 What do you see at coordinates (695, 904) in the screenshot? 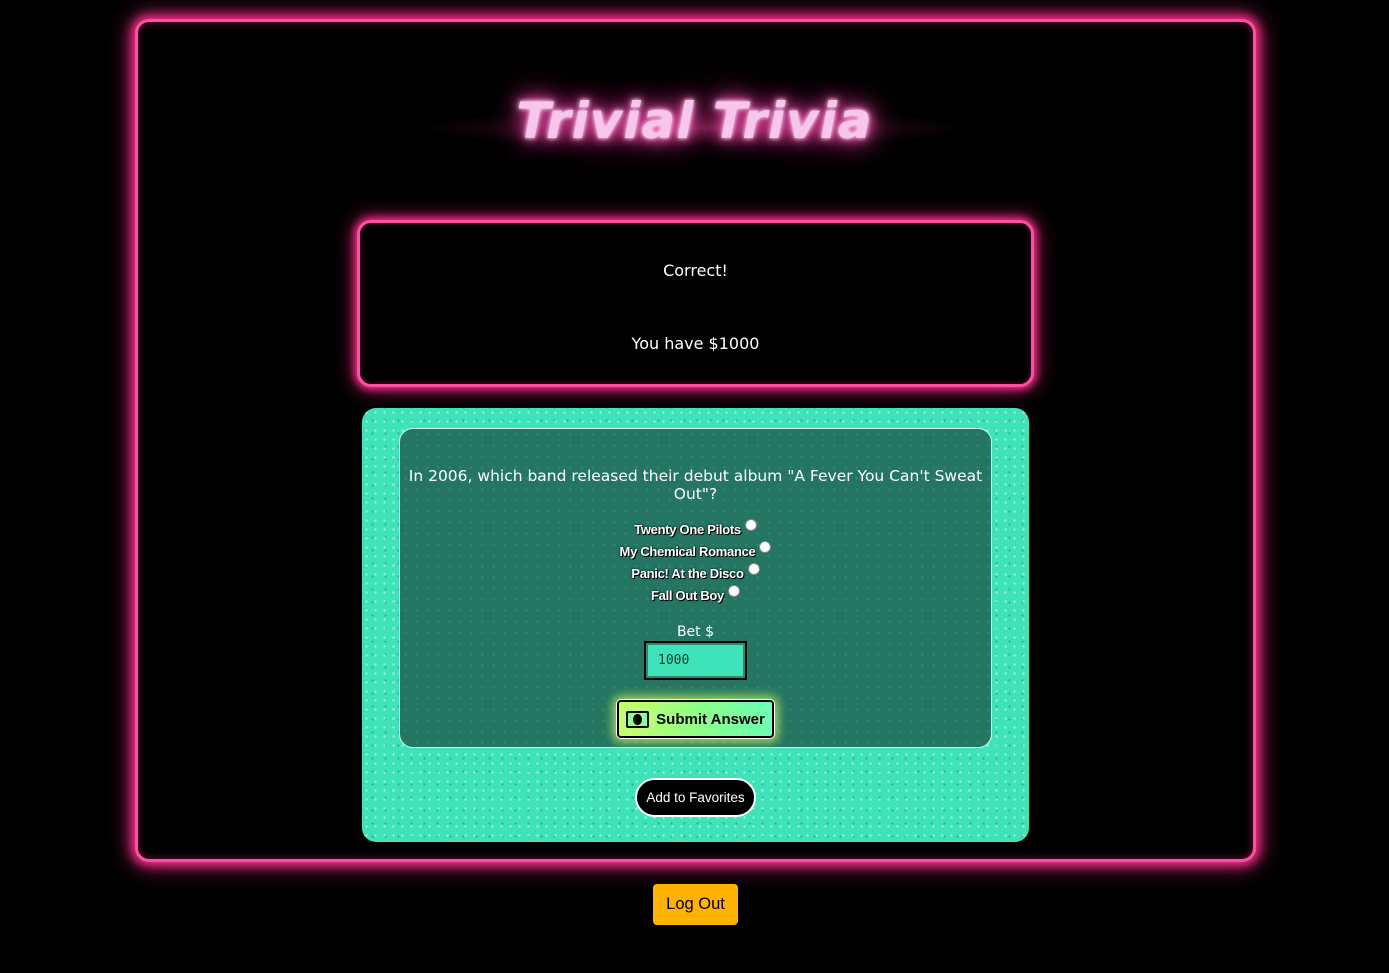
I see `log-out-button: Log Out` at bounding box center [695, 904].